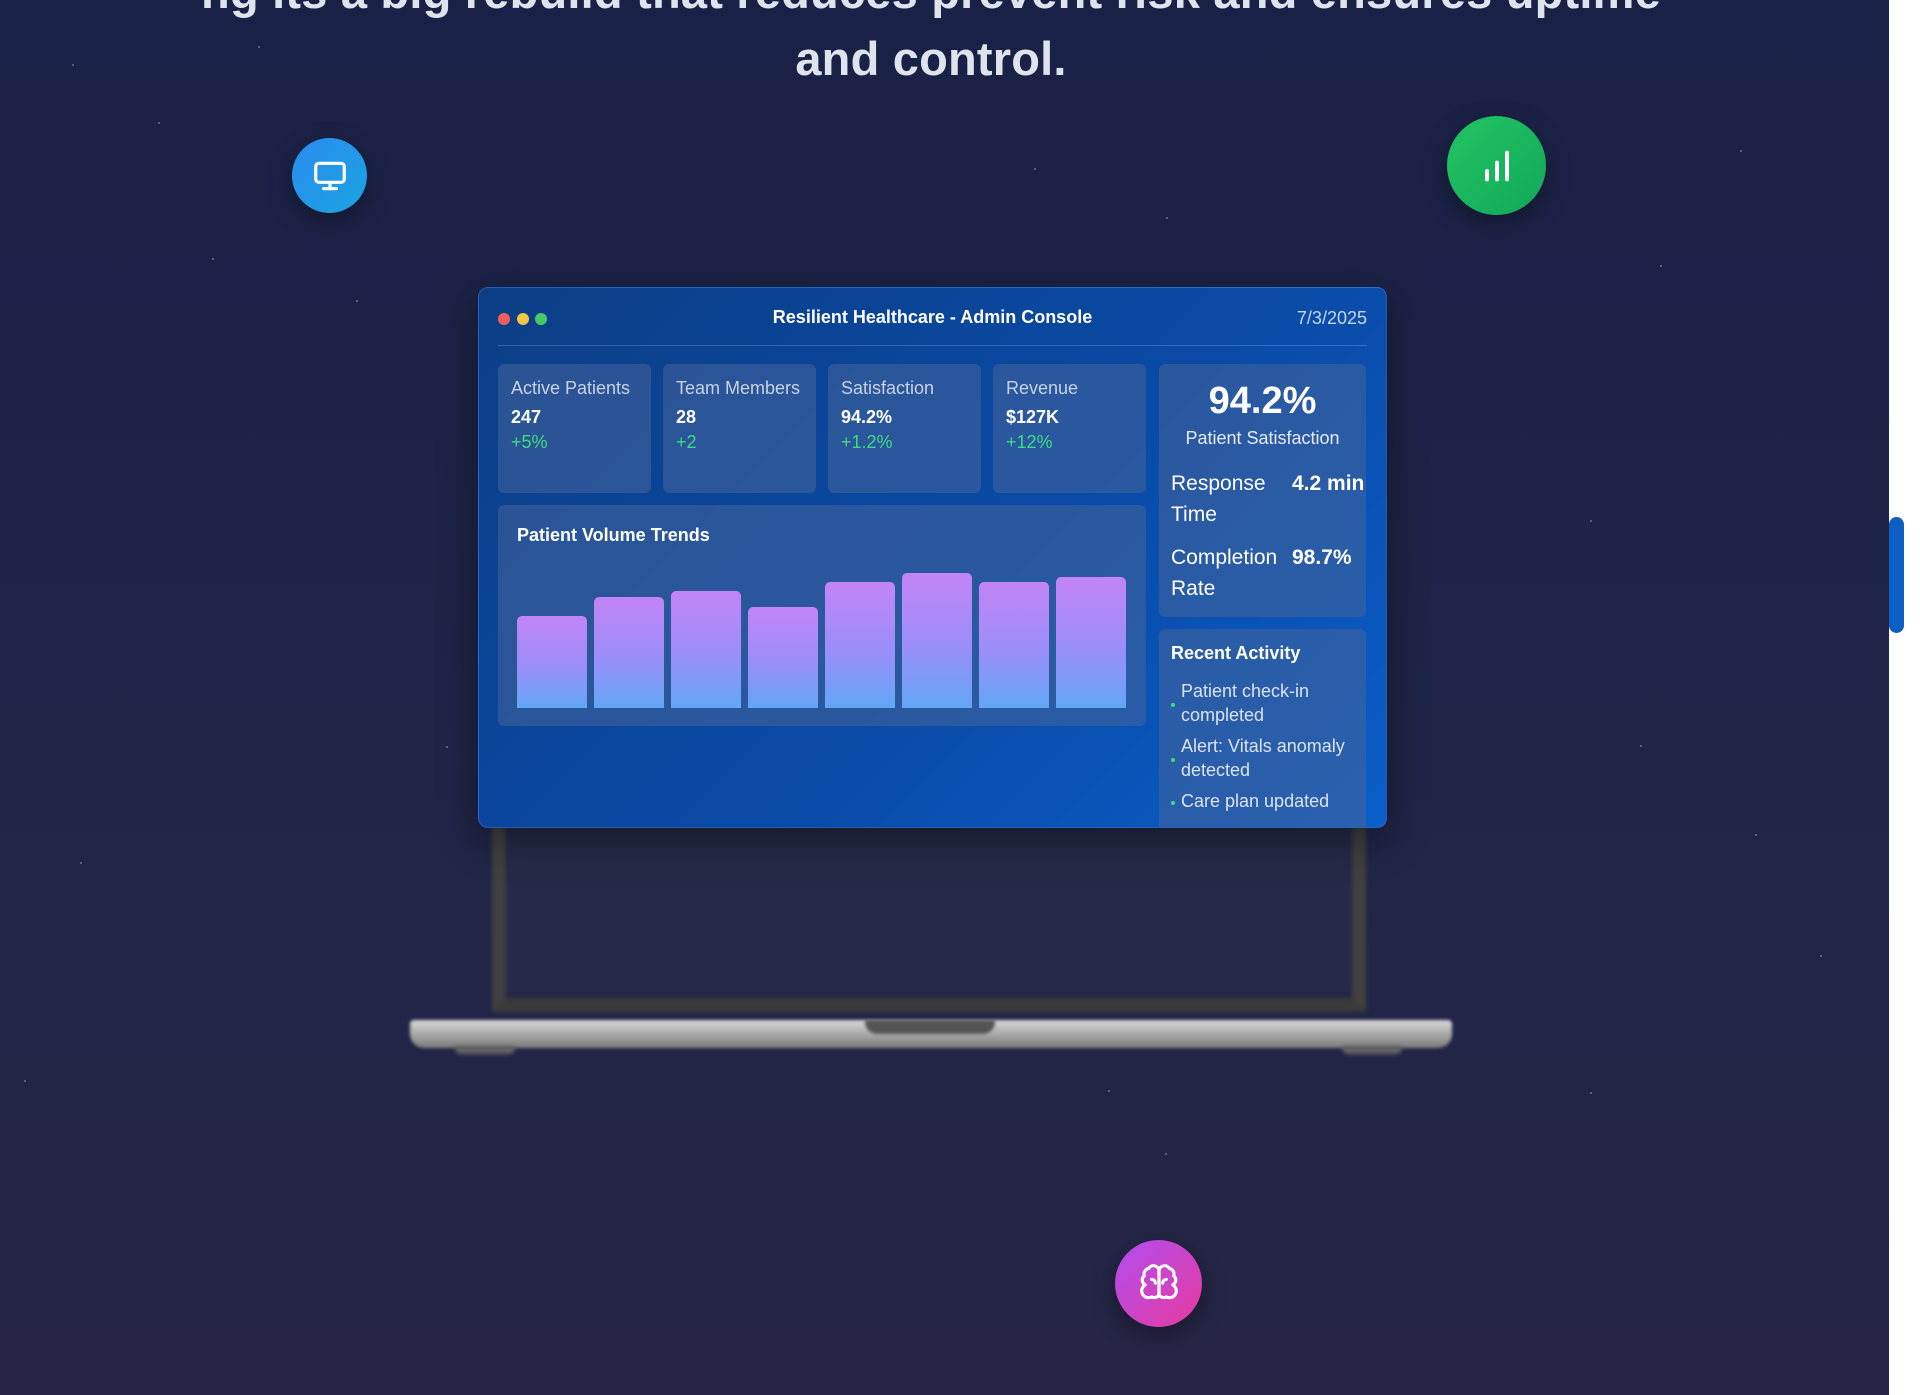 This screenshot has width=1920, height=1395. What do you see at coordinates (1331, 318) in the screenshot?
I see `window-date: 7/3/2025` at bounding box center [1331, 318].